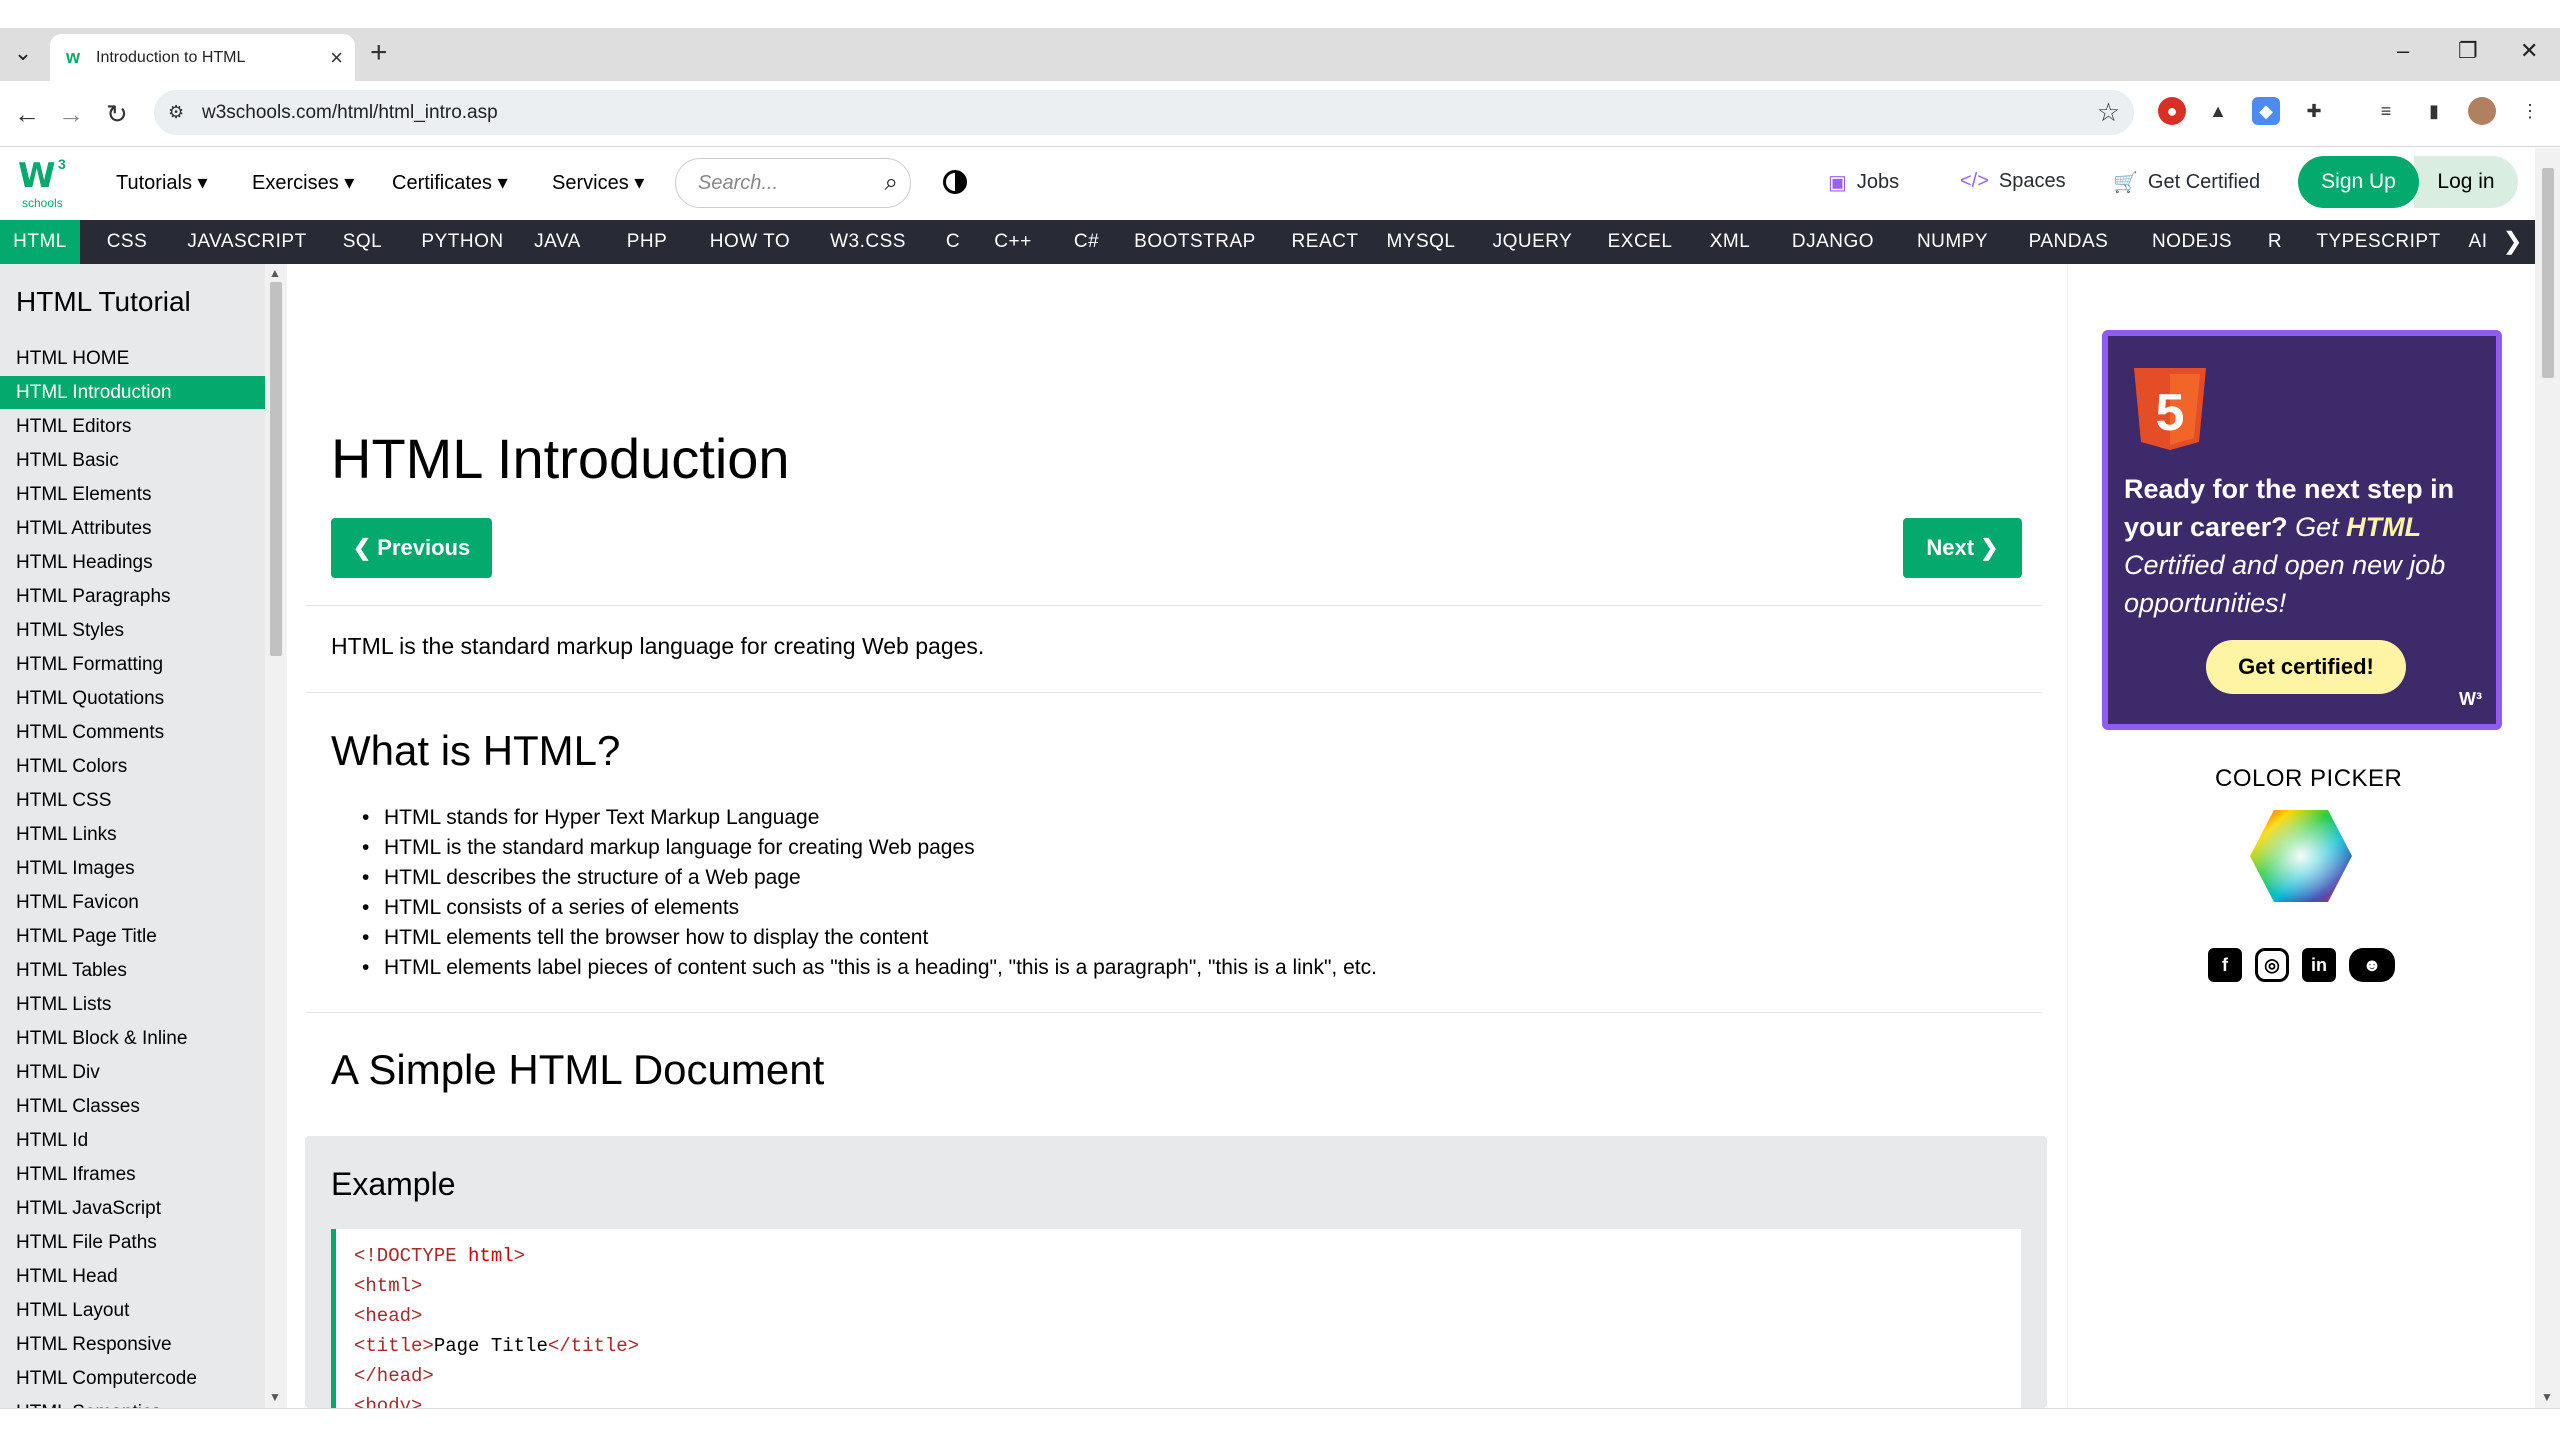 This screenshot has width=2560, height=1440. What do you see at coordinates (40, 242) in the screenshot?
I see `subject-html: HTML` at bounding box center [40, 242].